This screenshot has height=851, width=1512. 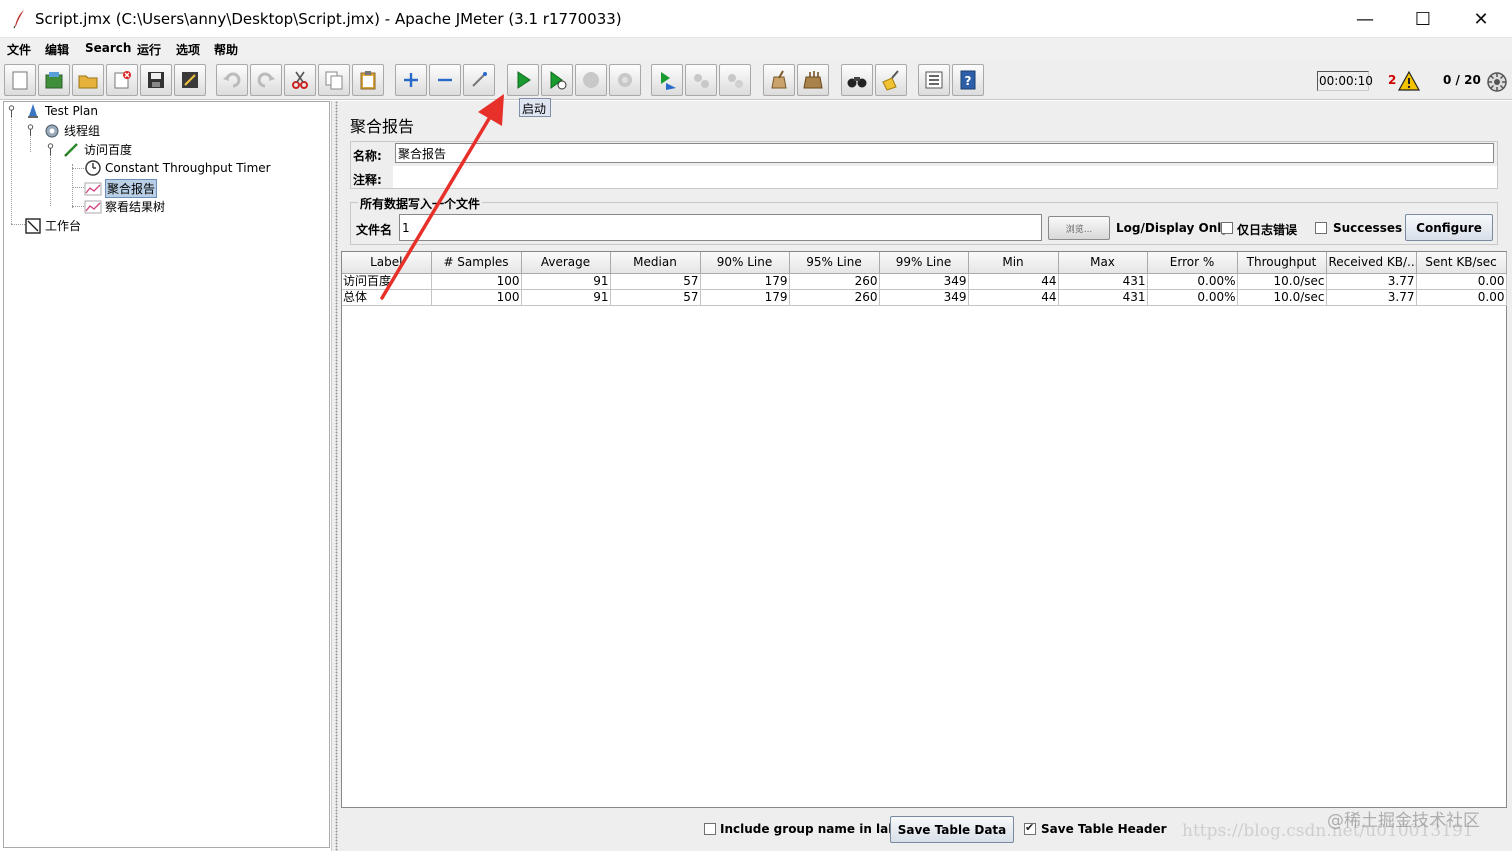 I want to click on save-table-header-checkbox, so click(x=1030, y=828).